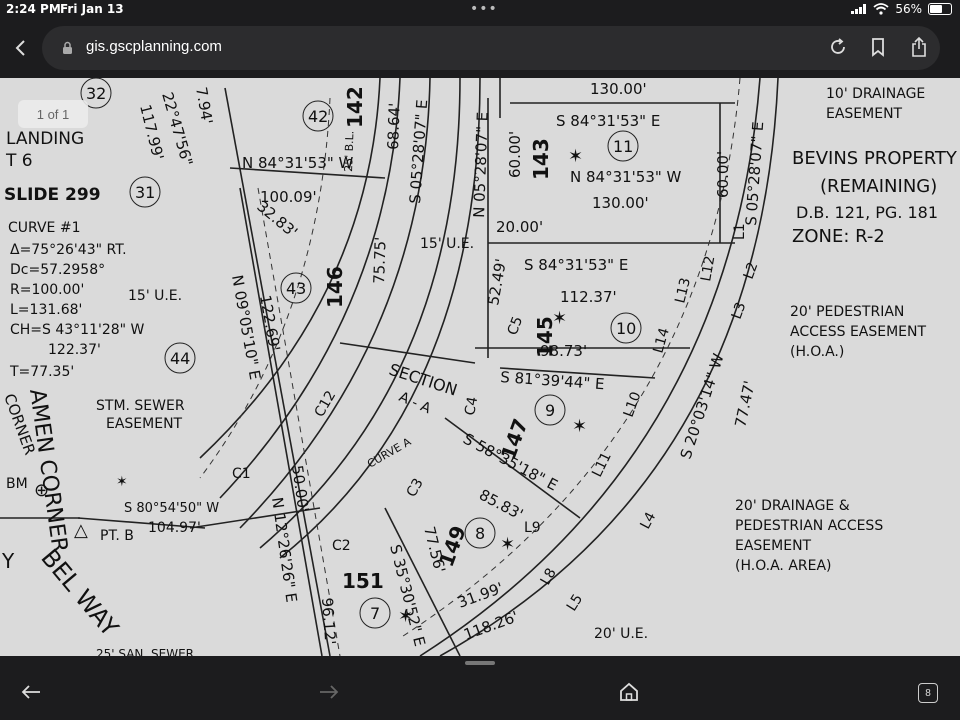 The width and height of the screenshot is (960, 720). Describe the element at coordinates (629, 692) in the screenshot. I see `home-icon` at that location.